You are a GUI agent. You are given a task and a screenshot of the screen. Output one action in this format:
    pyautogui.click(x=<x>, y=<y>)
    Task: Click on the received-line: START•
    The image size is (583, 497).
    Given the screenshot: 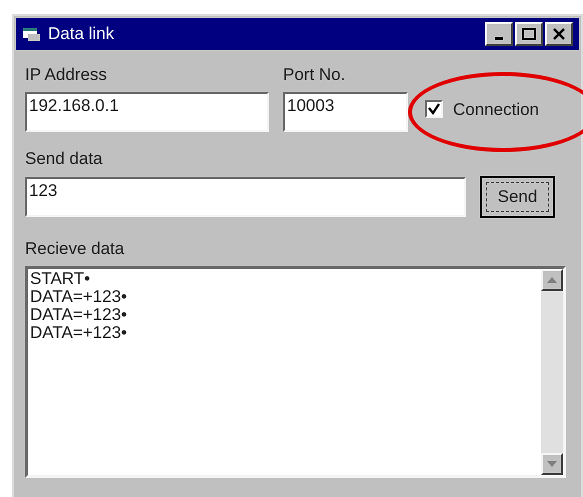 What is the action you would take?
    pyautogui.click(x=61, y=279)
    